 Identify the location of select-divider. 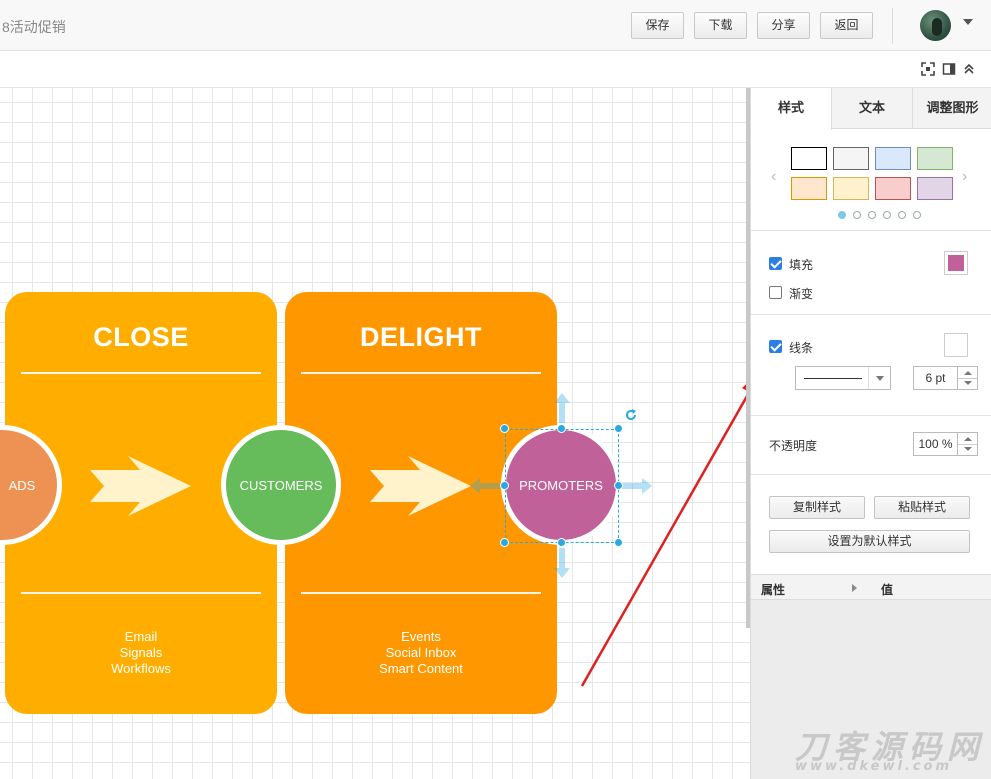
(868, 378).